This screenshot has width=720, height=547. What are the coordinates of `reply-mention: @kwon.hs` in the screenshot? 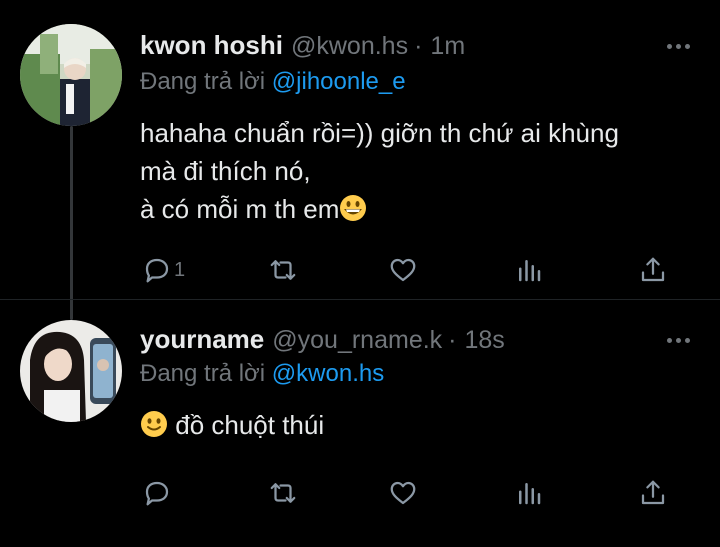 It's located at (328, 373).